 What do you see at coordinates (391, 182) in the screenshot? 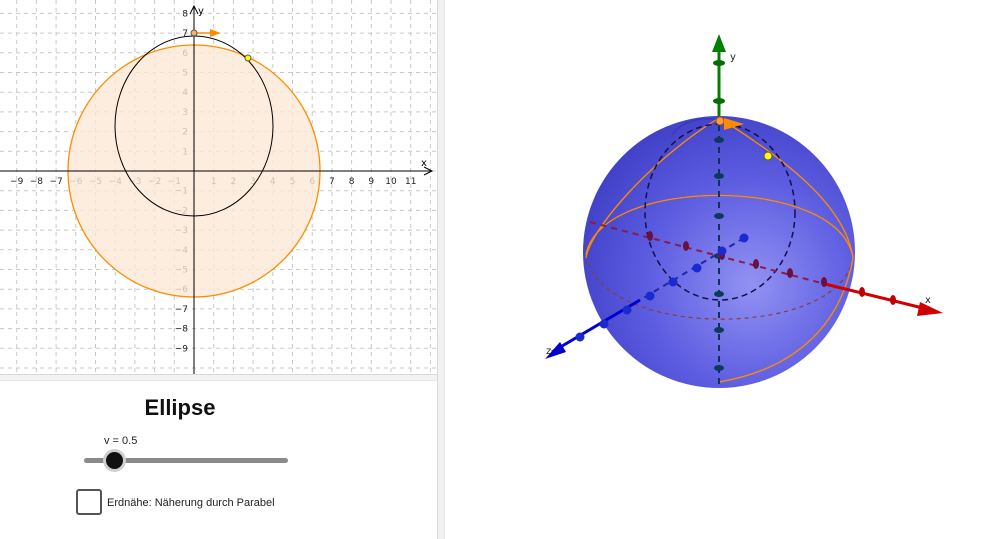
I see `x-tick-label: 10` at bounding box center [391, 182].